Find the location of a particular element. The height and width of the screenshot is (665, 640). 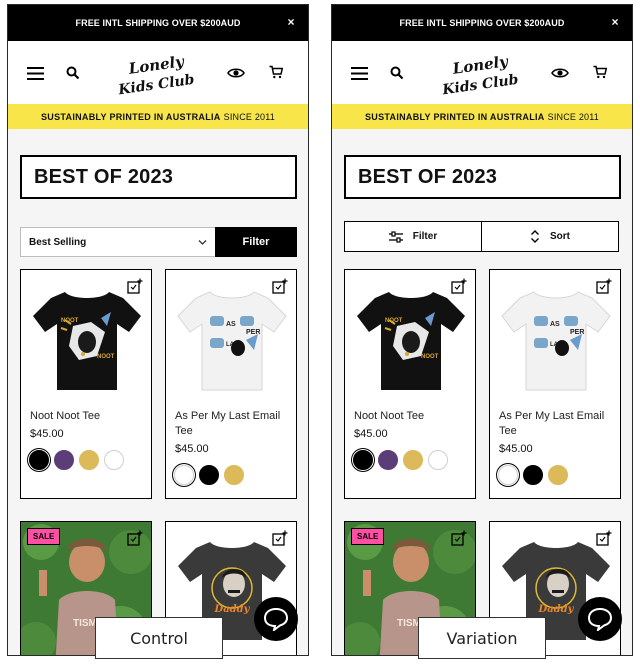

variation-caption: Variation is located at coordinates (482, 638).